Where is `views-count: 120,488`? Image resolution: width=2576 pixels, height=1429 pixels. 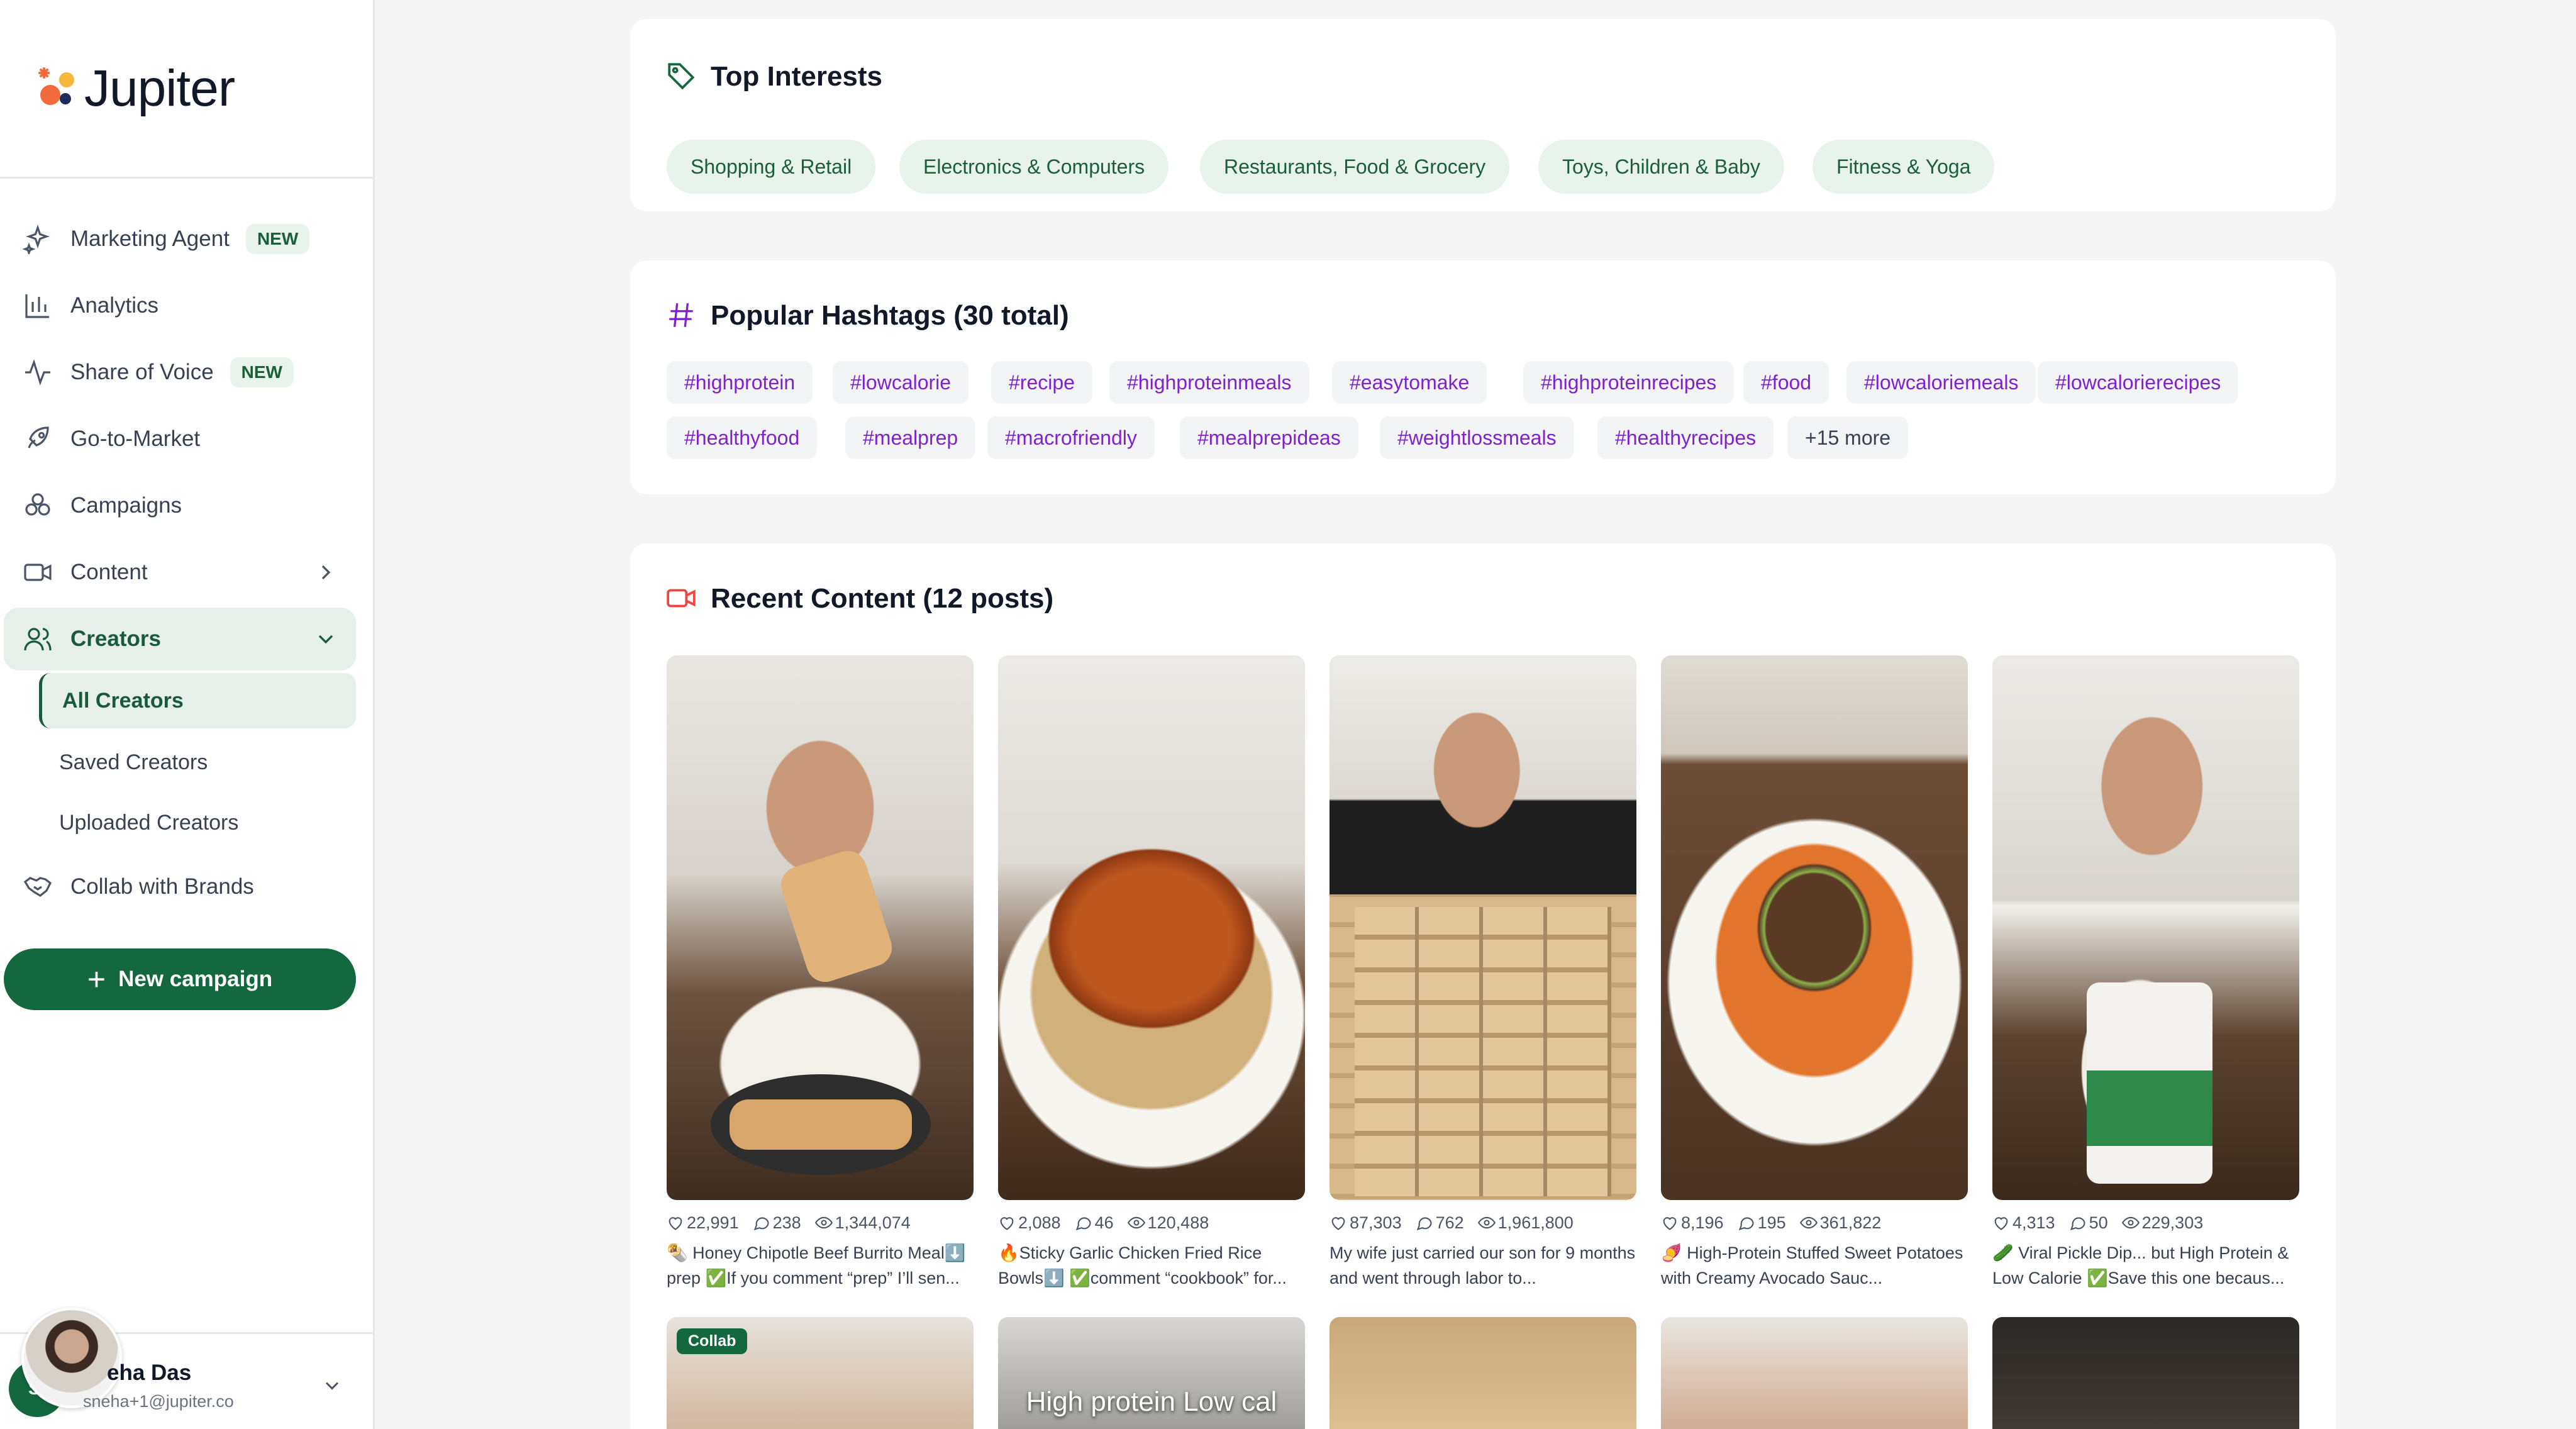 views-count: 120,488 is located at coordinates (1178, 1222).